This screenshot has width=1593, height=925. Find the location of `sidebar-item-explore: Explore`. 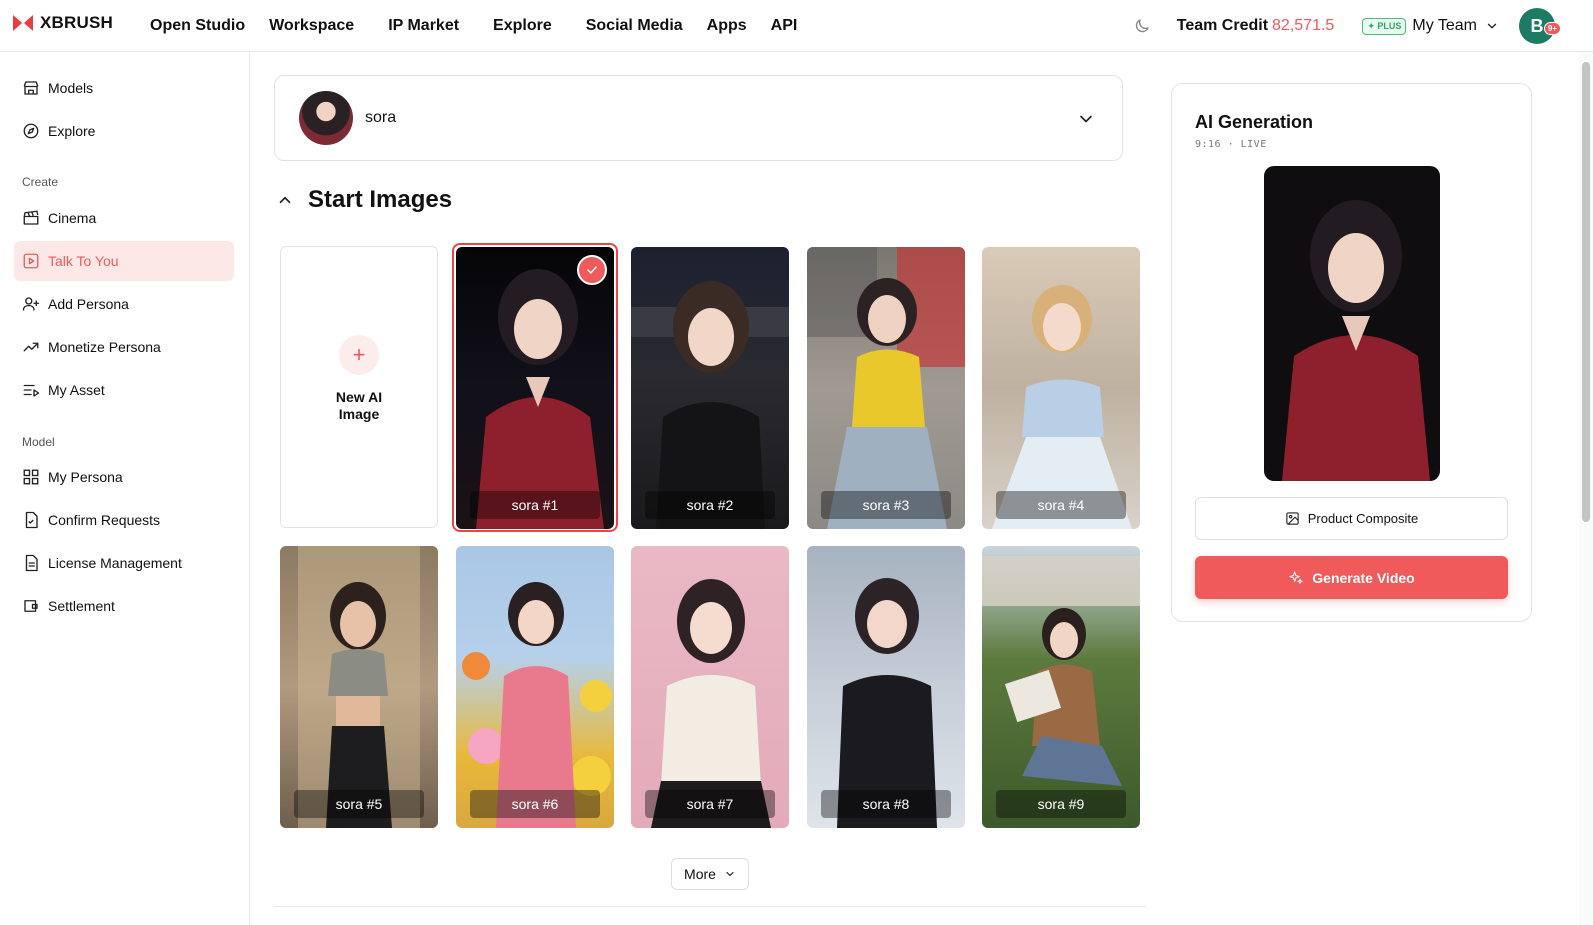

sidebar-item-explore: Explore is located at coordinates (124, 131).